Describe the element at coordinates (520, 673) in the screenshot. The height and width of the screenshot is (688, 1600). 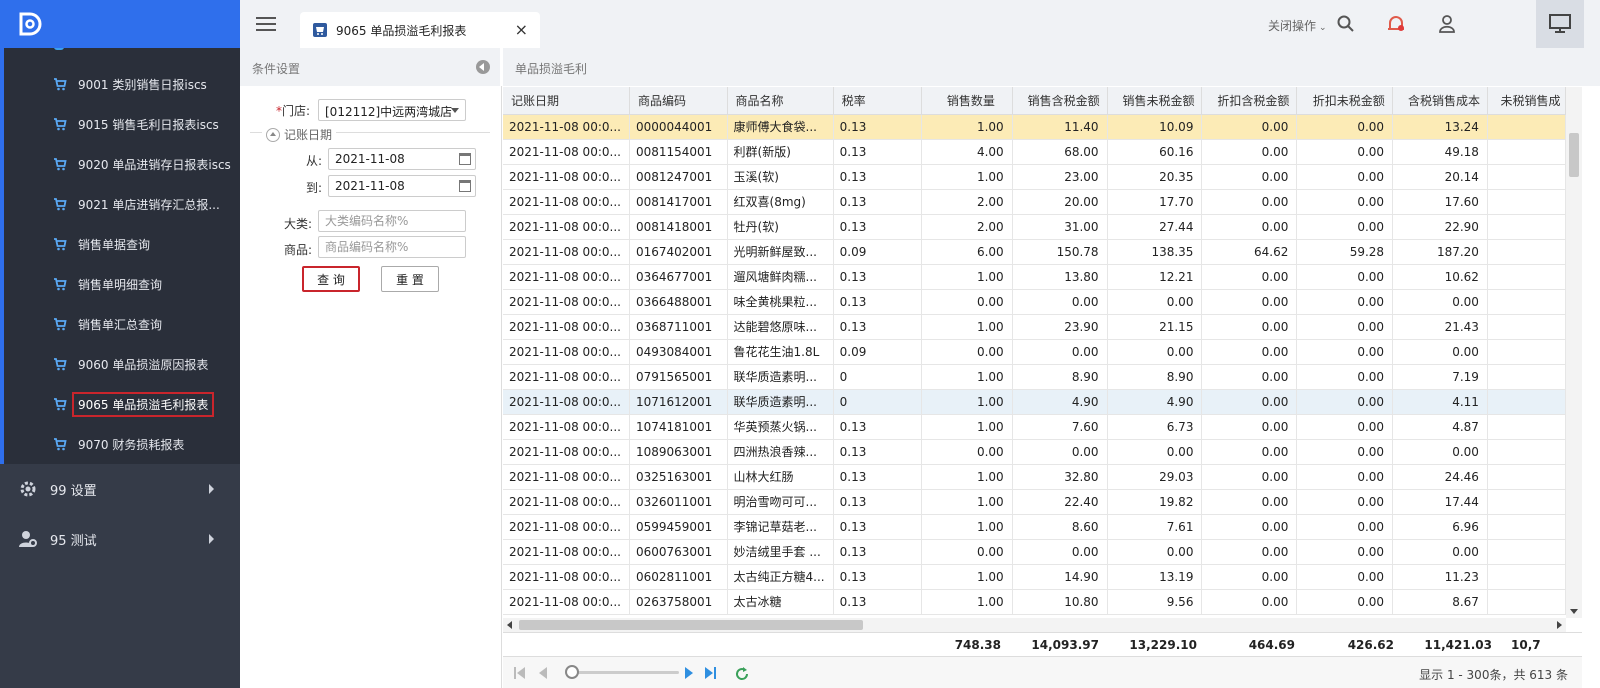
I see `first-page-icon` at that location.